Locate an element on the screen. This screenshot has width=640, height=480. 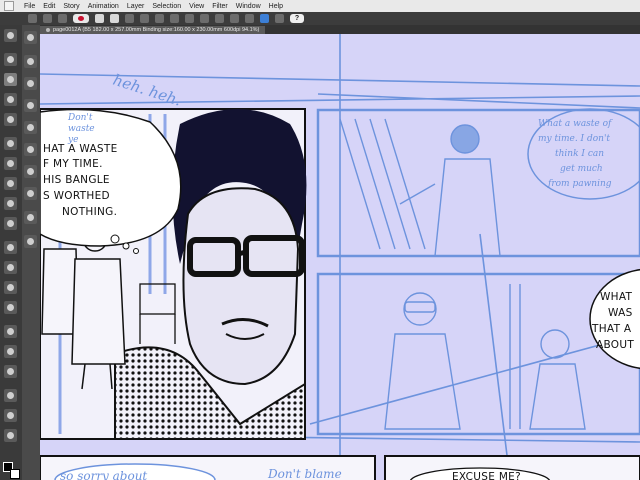
menu-animation: Animation is located at coordinates (103, 6).